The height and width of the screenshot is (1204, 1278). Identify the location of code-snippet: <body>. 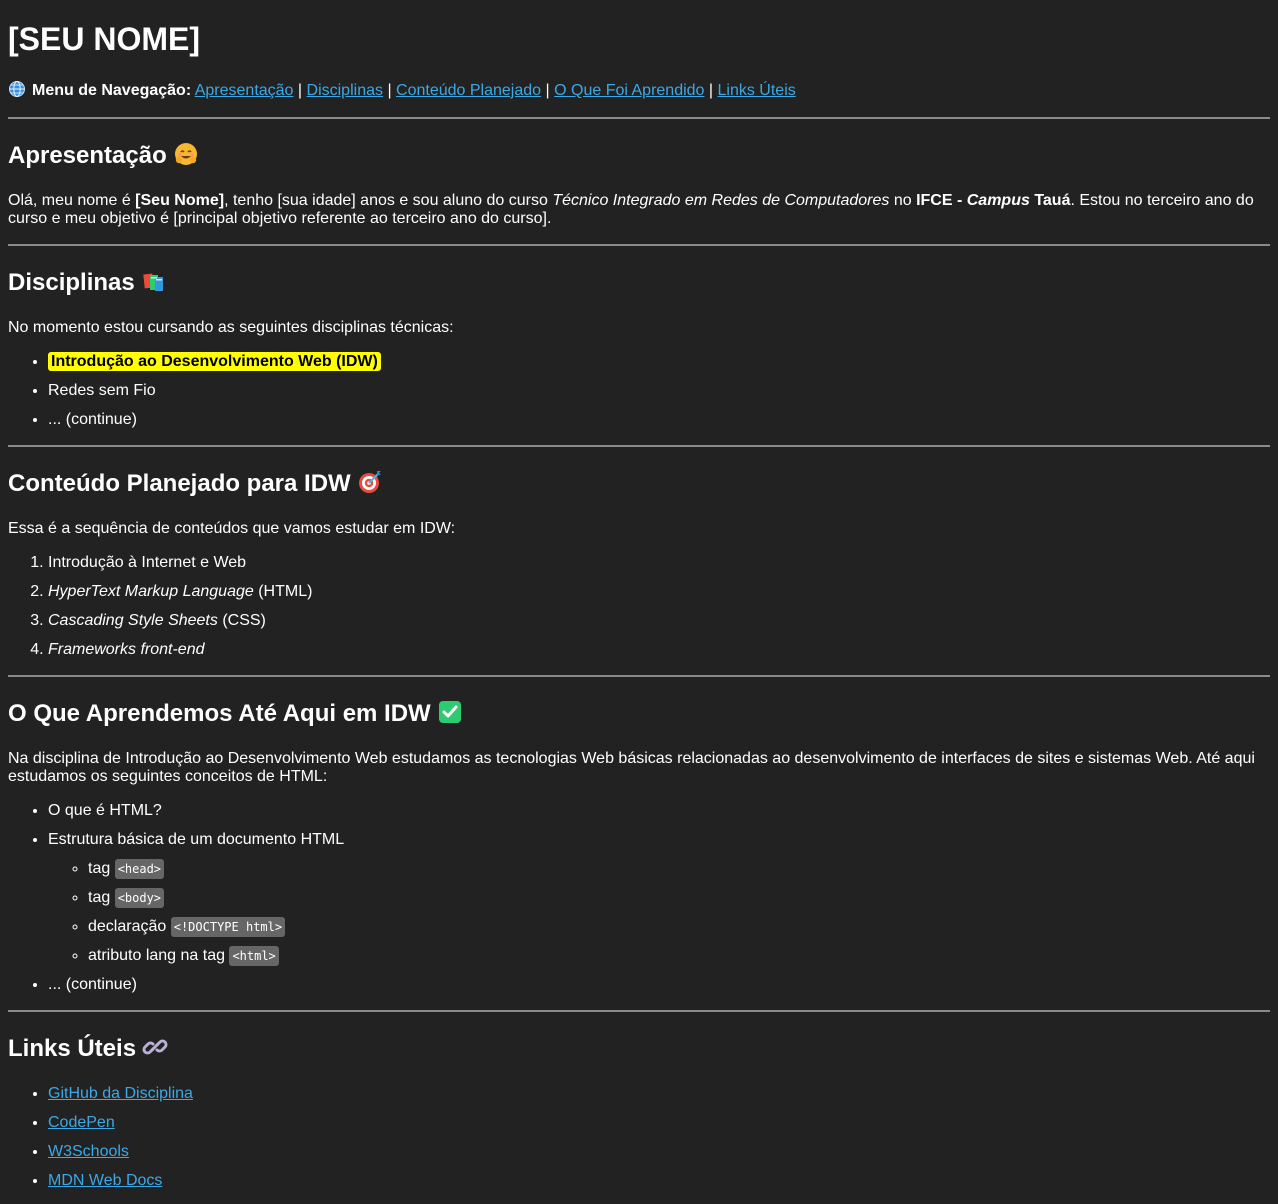
(139, 898).